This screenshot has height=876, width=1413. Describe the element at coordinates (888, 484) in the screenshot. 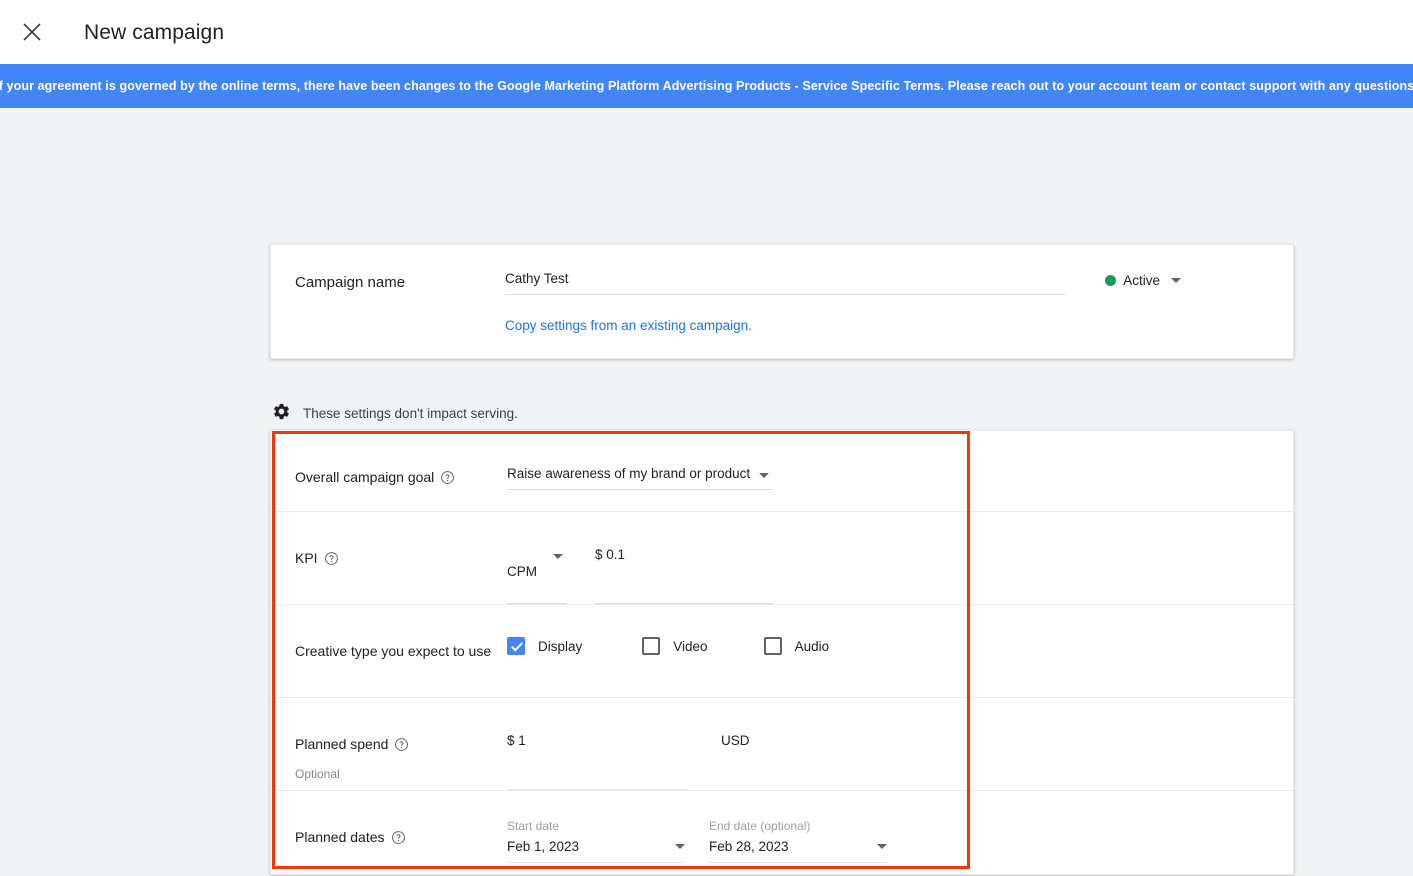

I see `overall-goal-field-column: Raise awareness of my brand or product` at that location.